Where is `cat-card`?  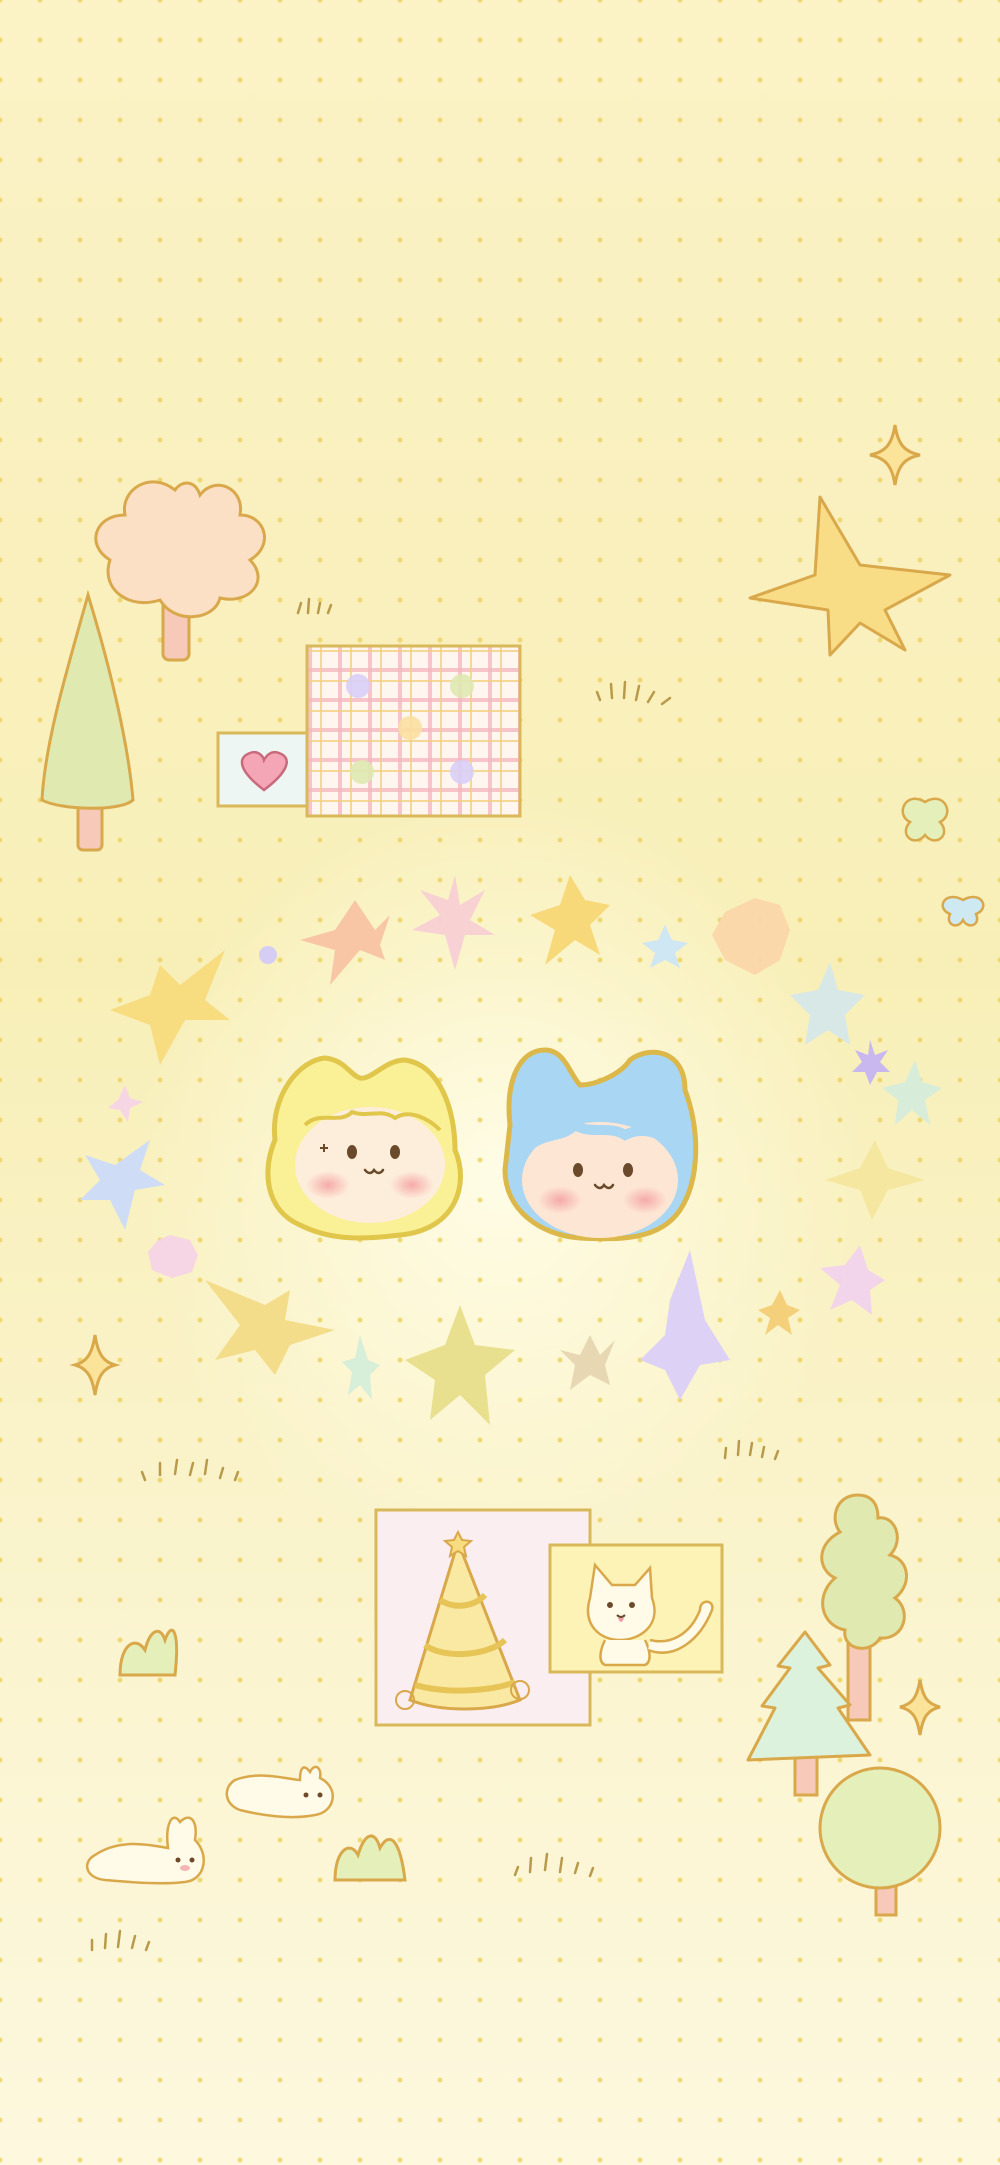
cat-card is located at coordinates (636, 1608).